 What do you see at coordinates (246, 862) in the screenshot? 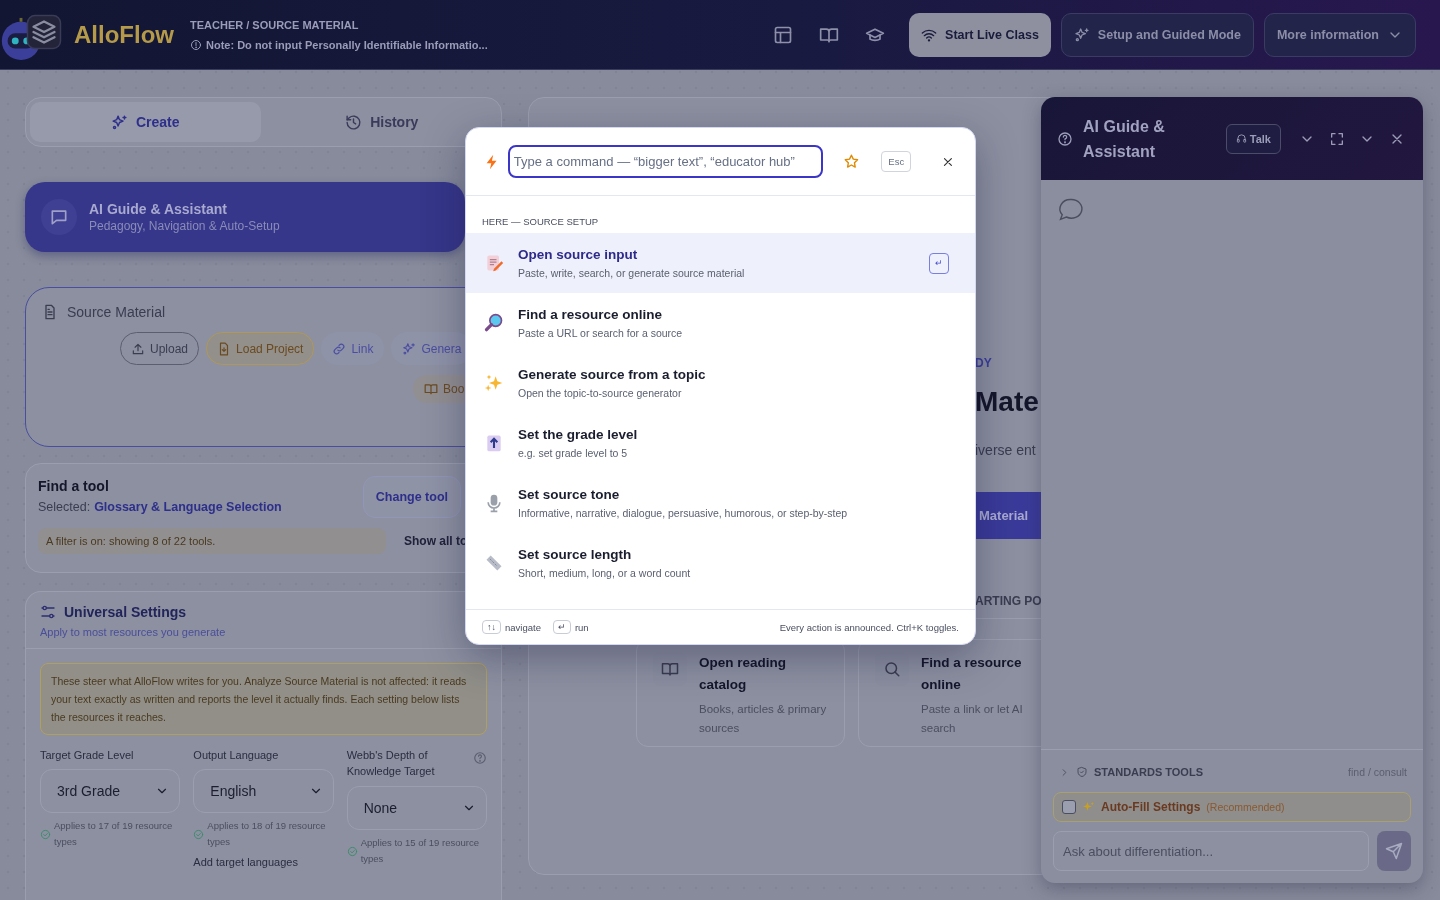
I see `add-languages-label: Add target languages` at bounding box center [246, 862].